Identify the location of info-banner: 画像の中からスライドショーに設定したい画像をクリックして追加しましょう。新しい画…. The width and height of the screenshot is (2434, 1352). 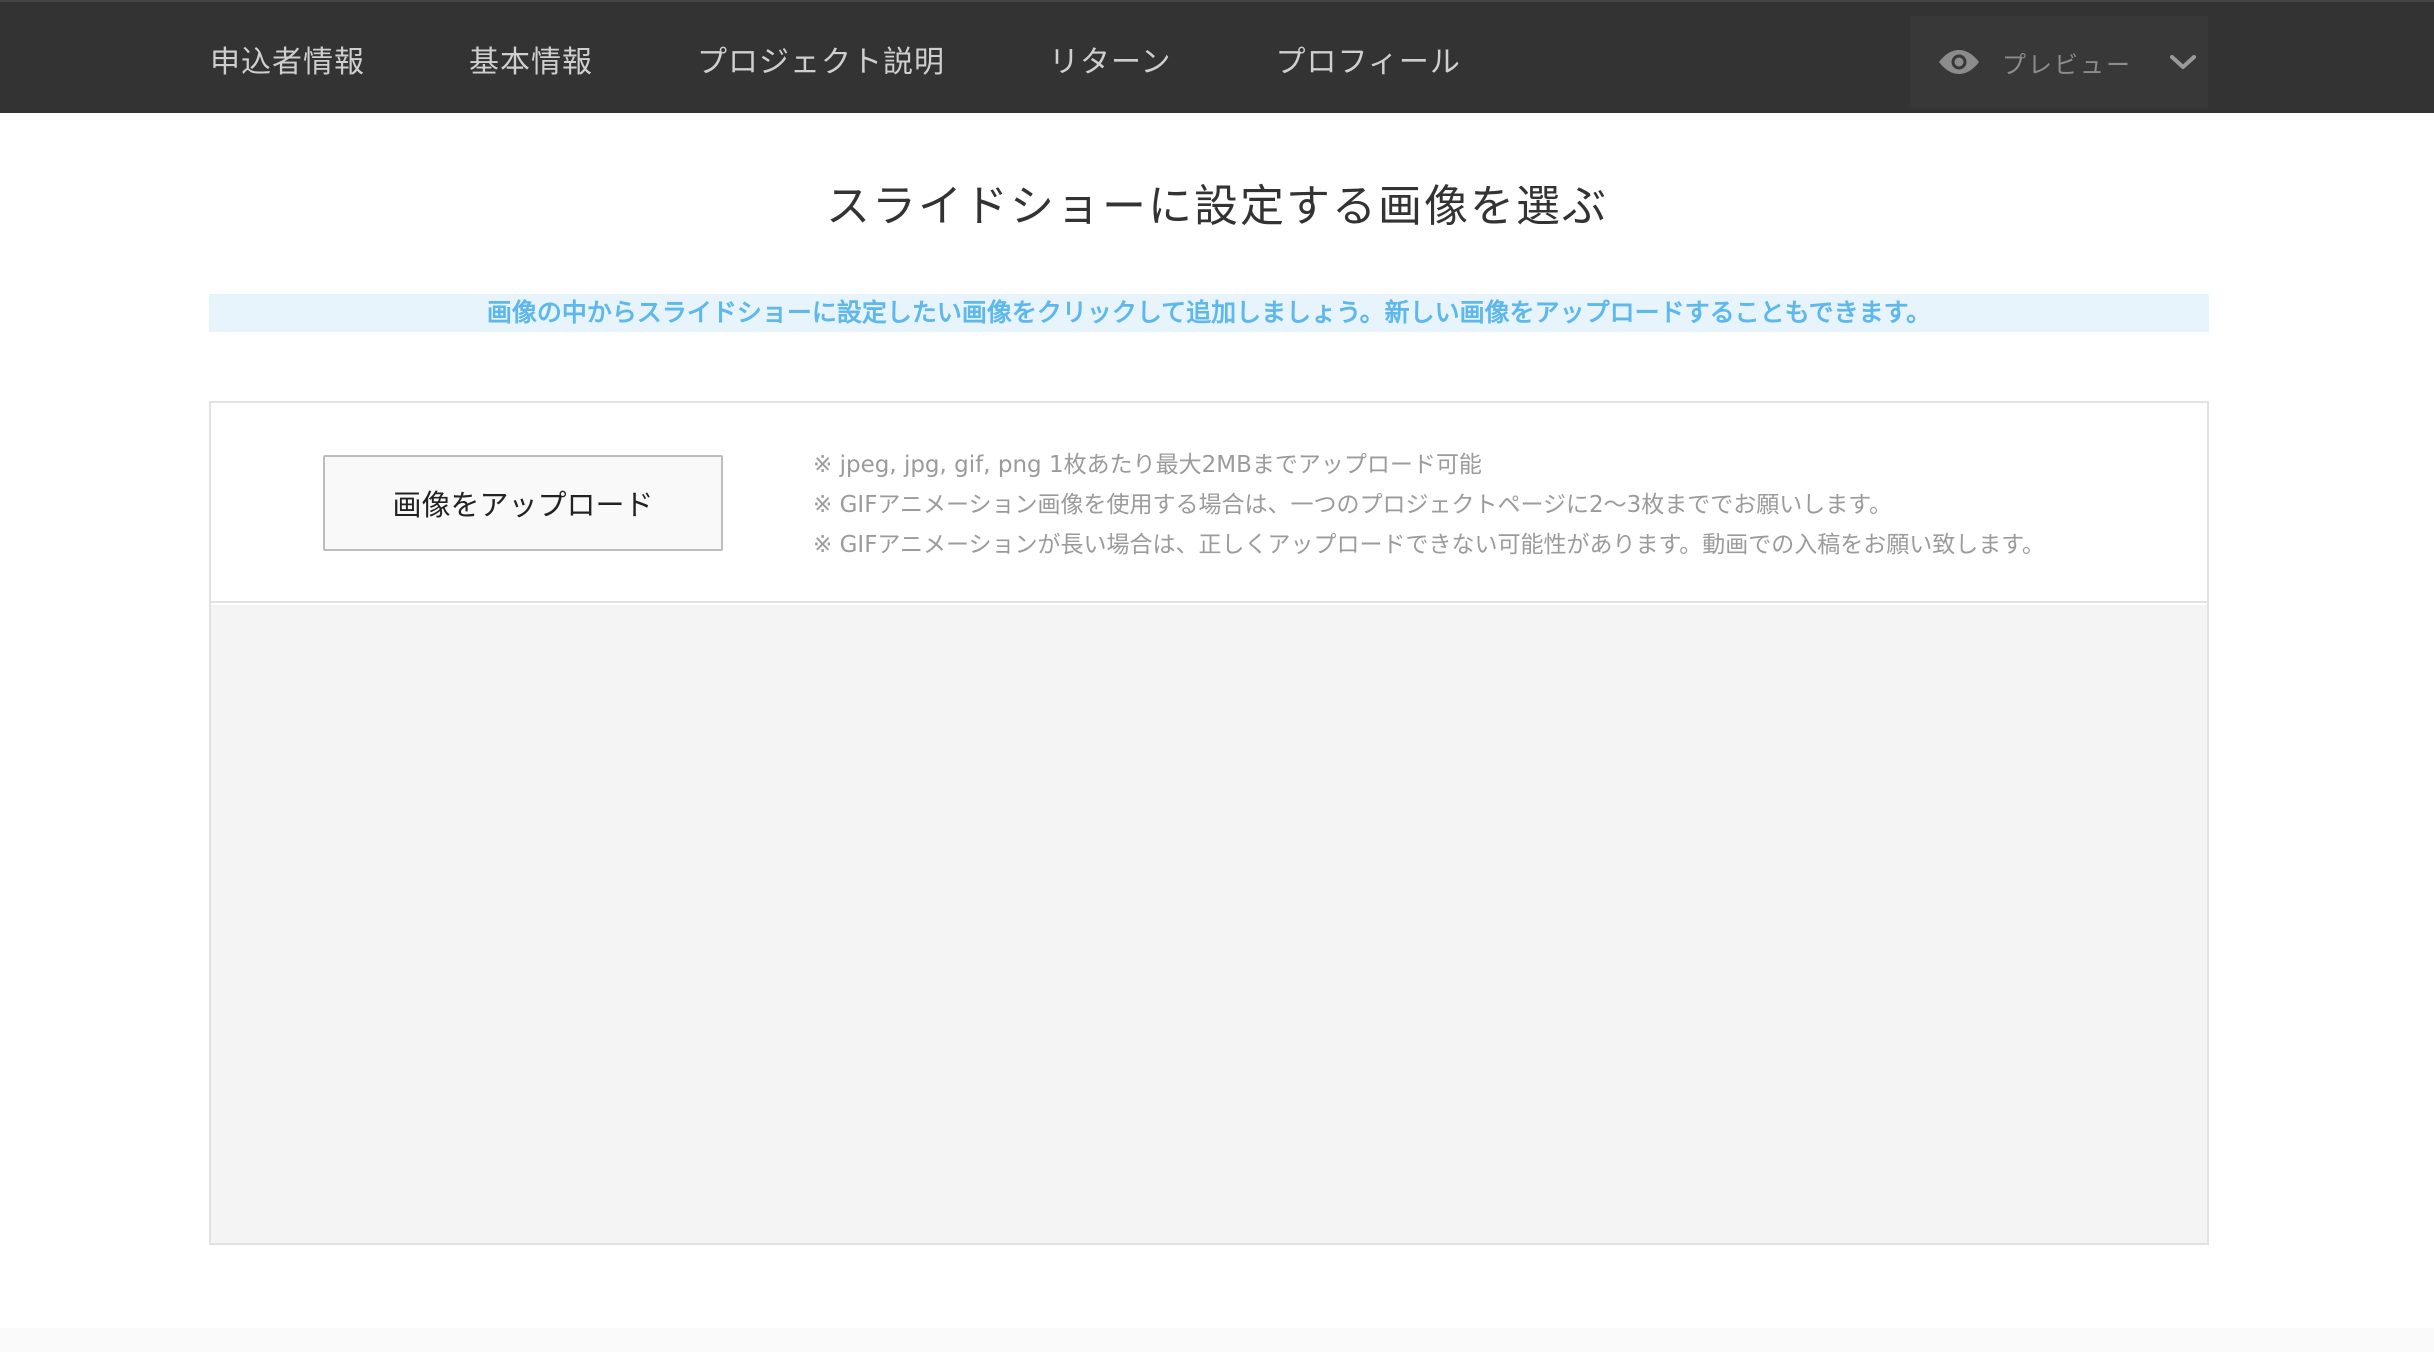
(1209, 313).